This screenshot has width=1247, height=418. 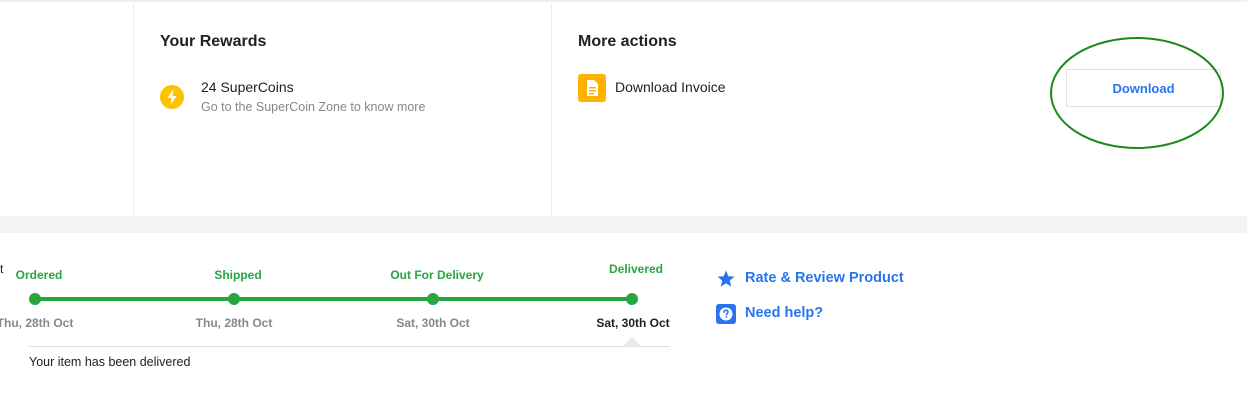 I want to click on supercoin-zone-hint: Go to the SuperCoin Zone to know more, so click(x=313, y=107).